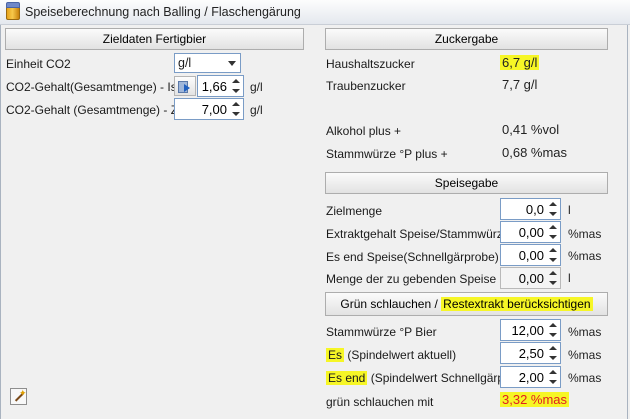 This screenshot has width=630, height=419. I want to click on gruen-schlauchen-mit-label: grün schlauchen mit, so click(380, 402).